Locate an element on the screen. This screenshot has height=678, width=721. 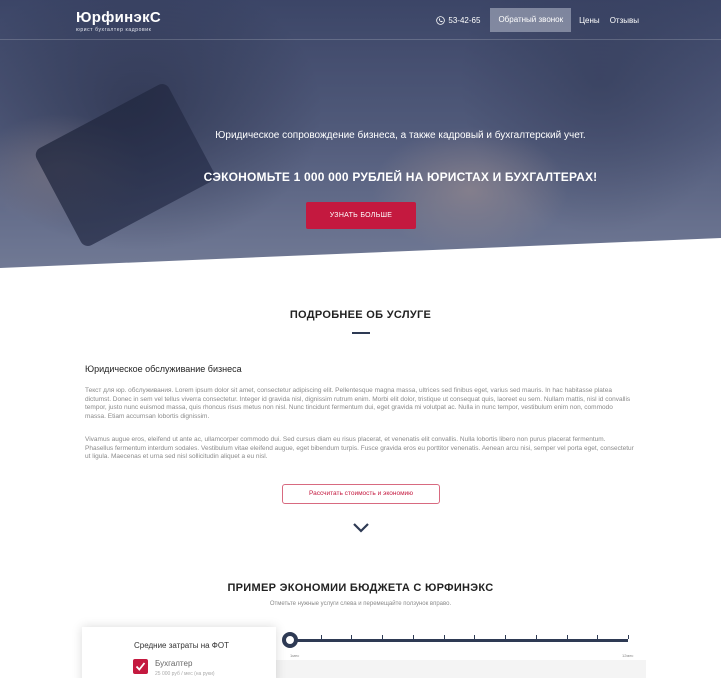
months-slider-track is located at coordinates (459, 640).